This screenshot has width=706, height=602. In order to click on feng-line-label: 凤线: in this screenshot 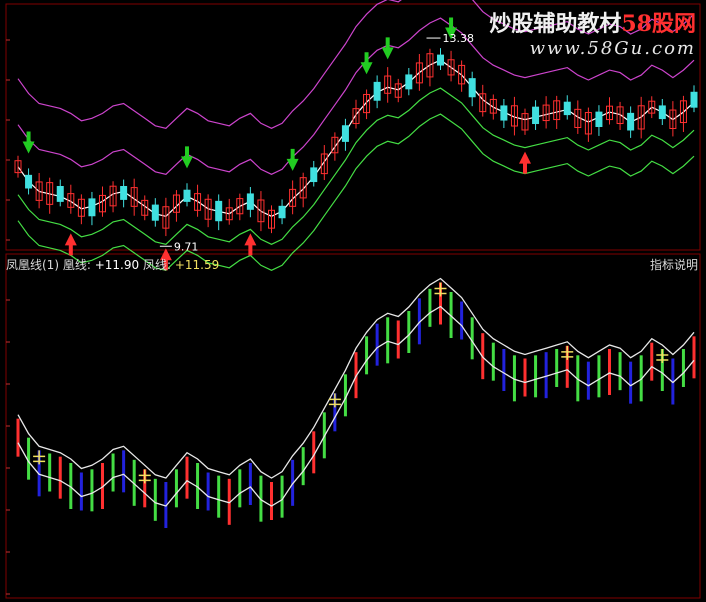, I will do `click(156, 265)`.